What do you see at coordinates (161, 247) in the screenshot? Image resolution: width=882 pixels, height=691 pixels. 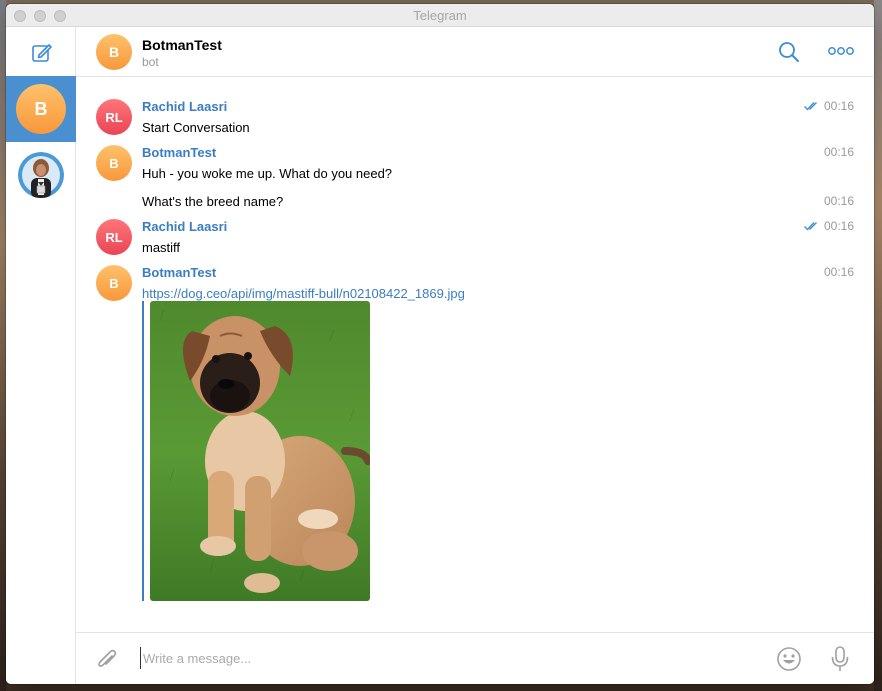 I see `message-text: mastiff` at bounding box center [161, 247].